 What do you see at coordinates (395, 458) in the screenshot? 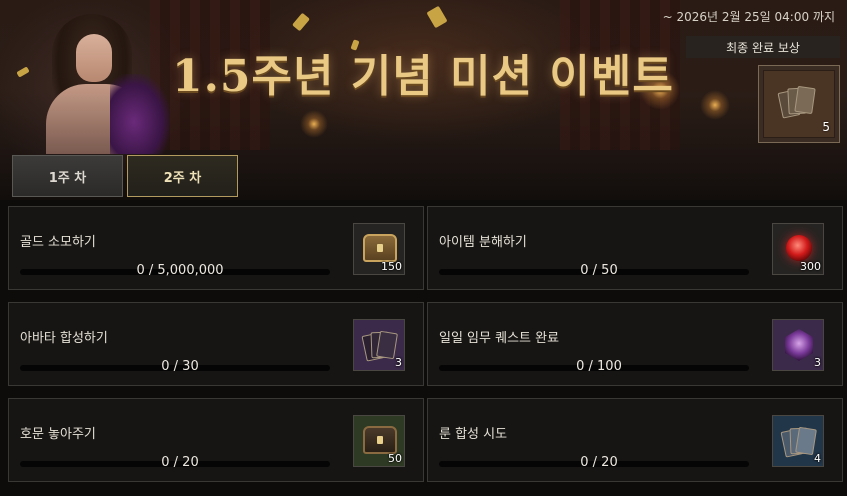
I see `reward-quantity: 50` at bounding box center [395, 458].